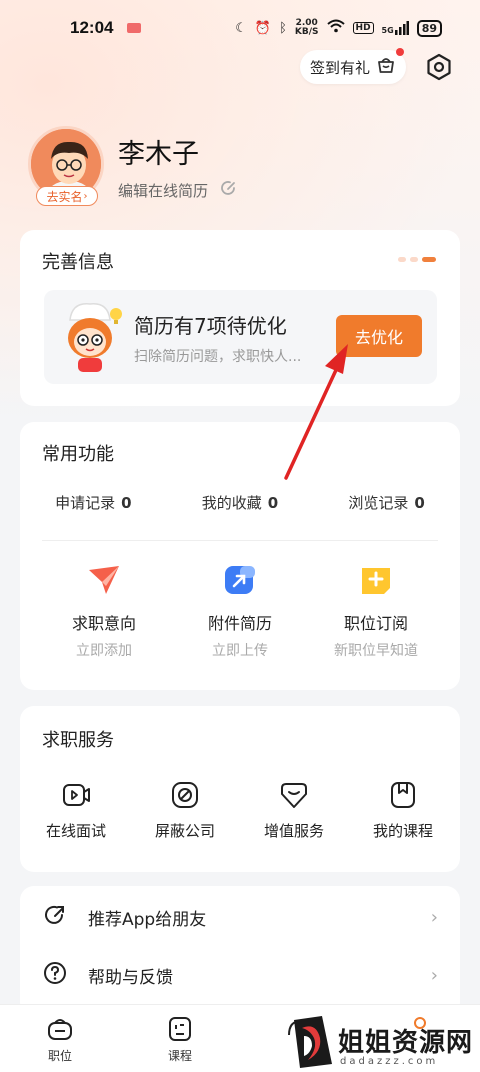 The height and width of the screenshot is (1072, 480). I want to click on status-icons: ☾ ⏰ ᛒ 2.00 KB/S HD 5G 89, so click(338, 28).